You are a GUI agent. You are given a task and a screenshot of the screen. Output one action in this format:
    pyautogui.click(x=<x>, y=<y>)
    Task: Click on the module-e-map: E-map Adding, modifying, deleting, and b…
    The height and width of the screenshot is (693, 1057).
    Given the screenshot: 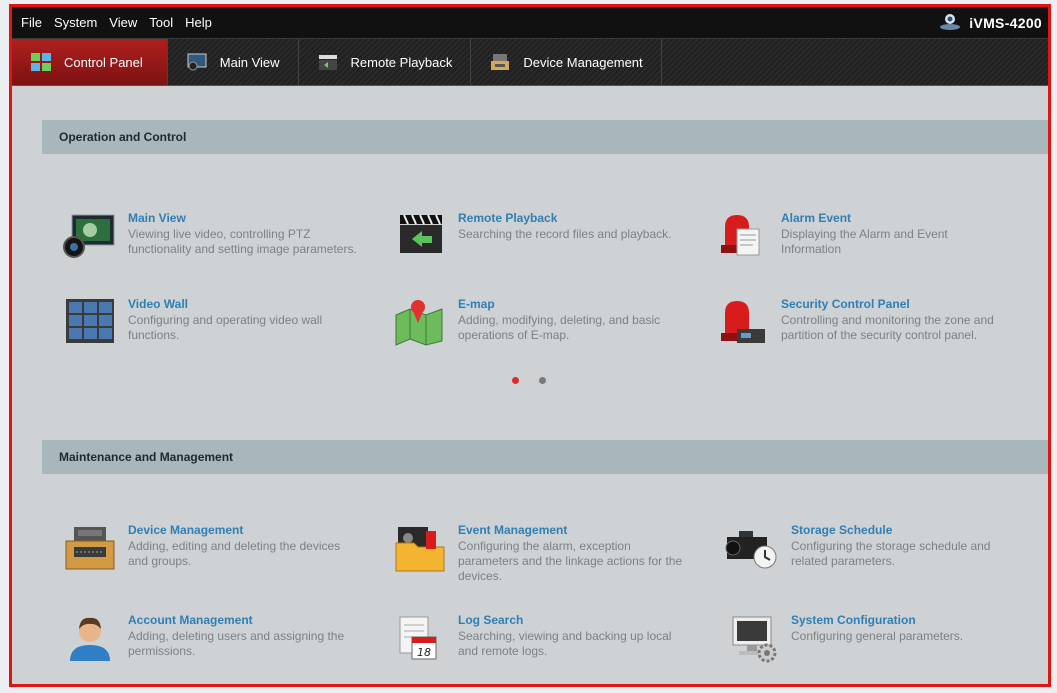 What is the action you would take?
    pyautogui.click(x=540, y=322)
    